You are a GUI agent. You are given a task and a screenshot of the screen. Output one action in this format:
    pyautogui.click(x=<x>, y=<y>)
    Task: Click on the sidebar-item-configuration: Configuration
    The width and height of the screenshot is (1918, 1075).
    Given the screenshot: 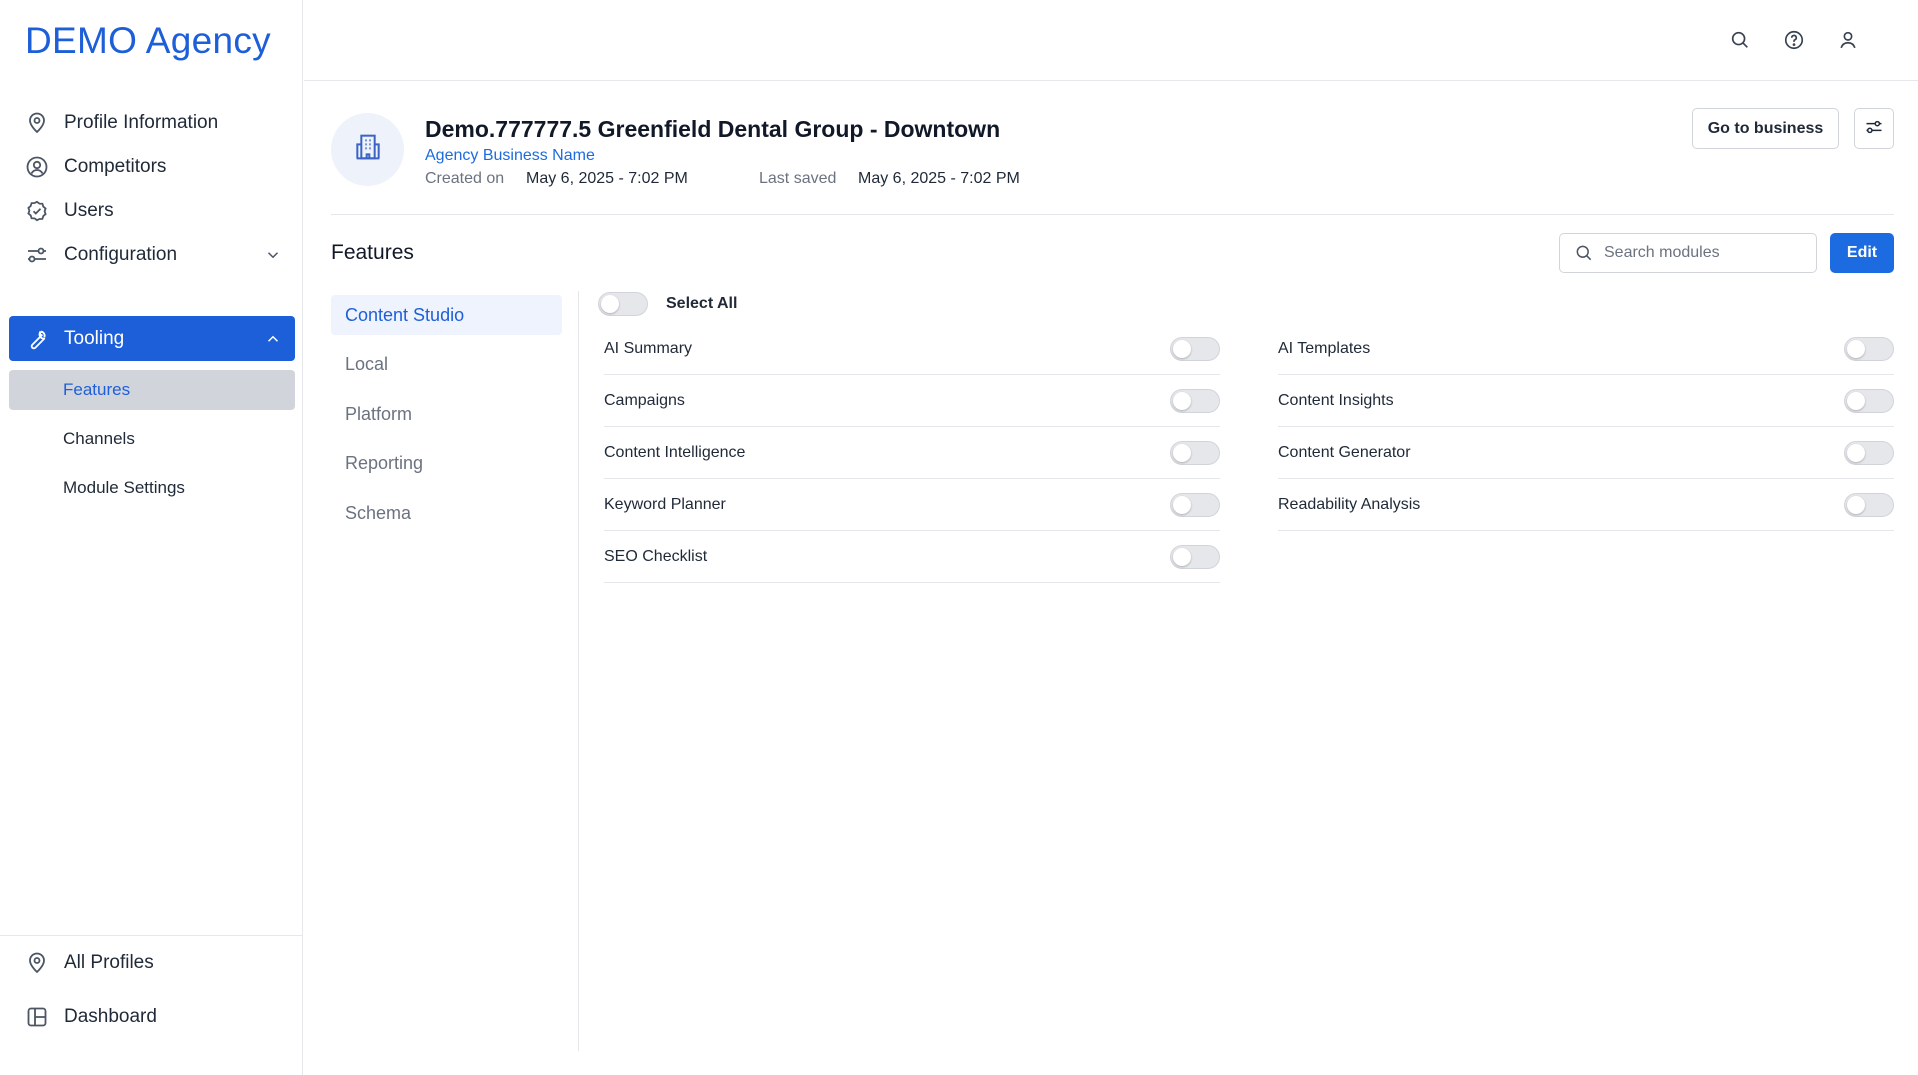 What is the action you would take?
    pyautogui.click(x=152, y=254)
    